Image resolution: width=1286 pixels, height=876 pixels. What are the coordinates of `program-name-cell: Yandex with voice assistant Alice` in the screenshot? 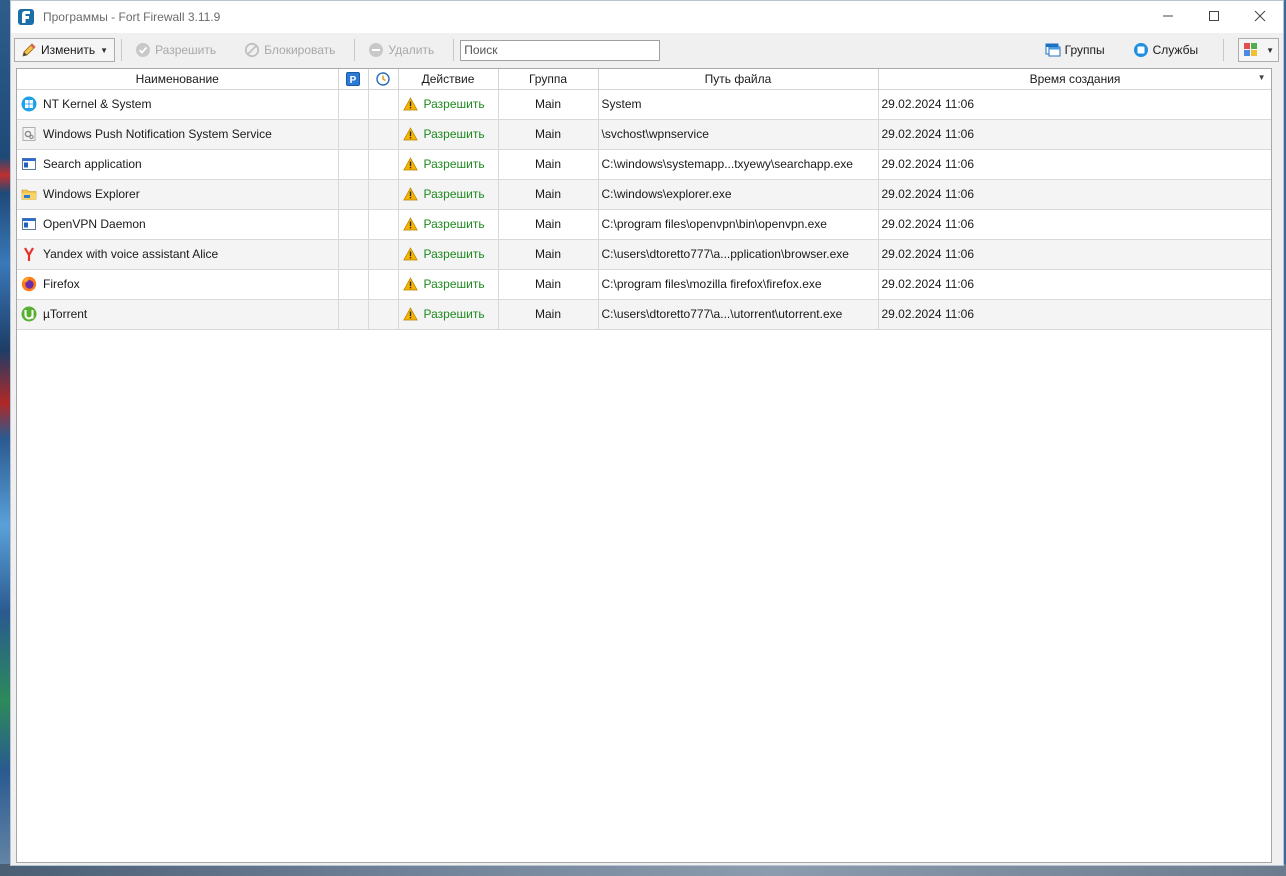 It's located at (178, 254).